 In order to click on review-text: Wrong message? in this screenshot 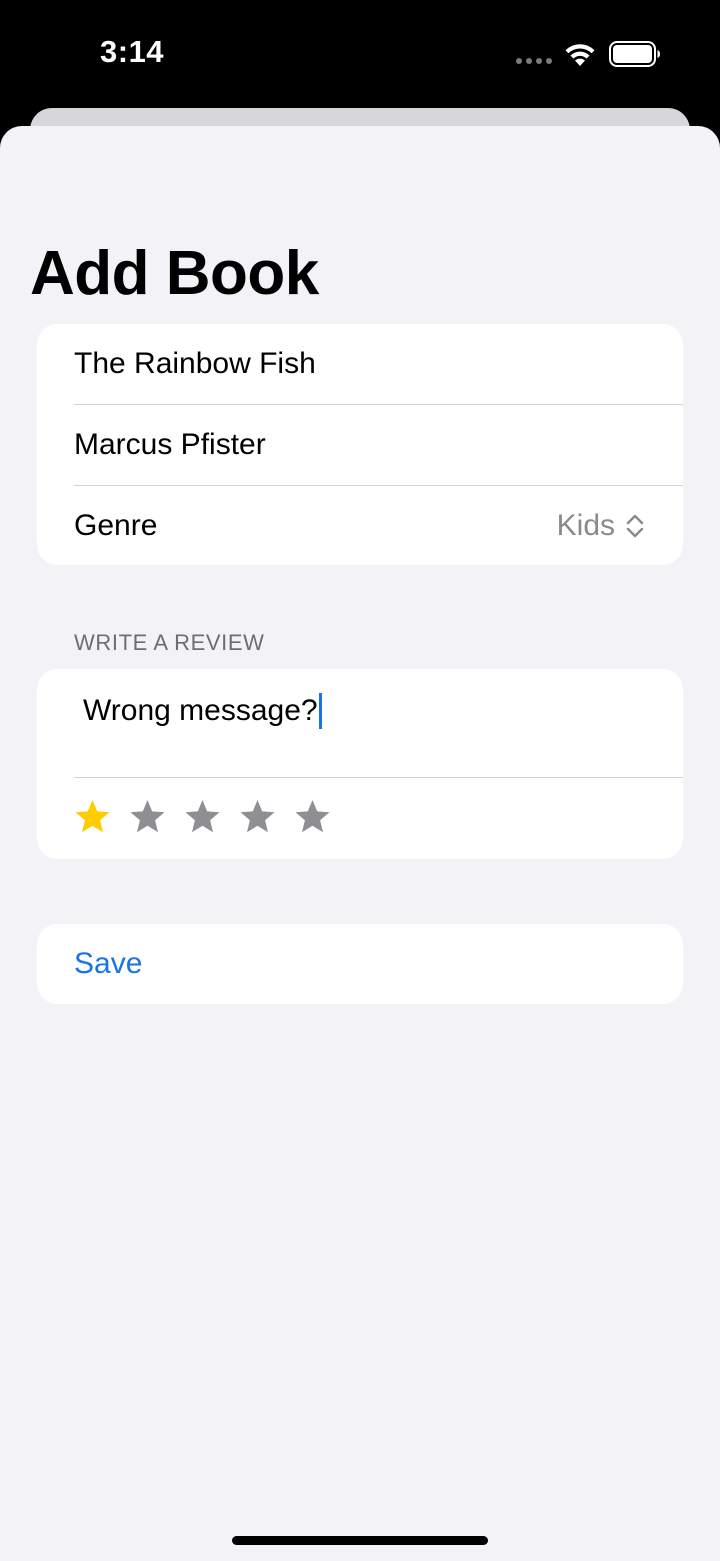, I will do `click(200, 710)`.